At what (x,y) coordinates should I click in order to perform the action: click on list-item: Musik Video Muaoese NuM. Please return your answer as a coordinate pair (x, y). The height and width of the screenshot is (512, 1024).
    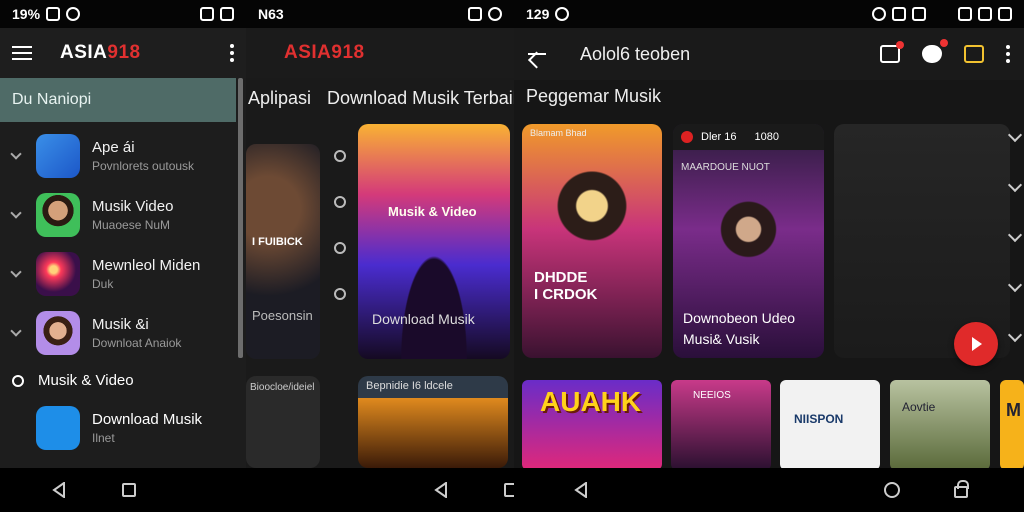
    Looking at the image, I should click on (118, 214).